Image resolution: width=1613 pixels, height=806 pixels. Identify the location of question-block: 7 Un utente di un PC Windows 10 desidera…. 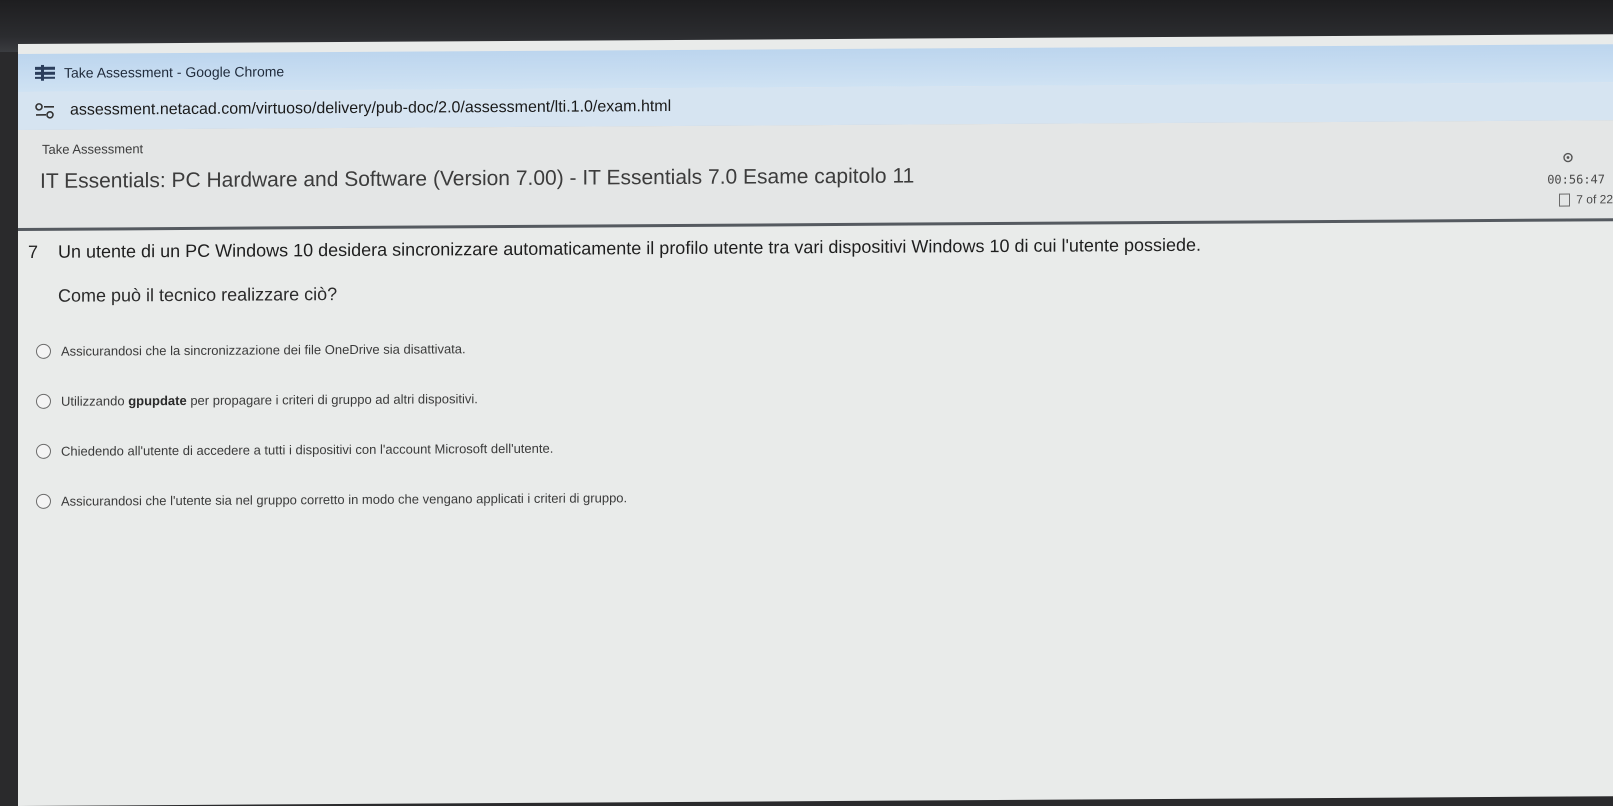
(808, 269).